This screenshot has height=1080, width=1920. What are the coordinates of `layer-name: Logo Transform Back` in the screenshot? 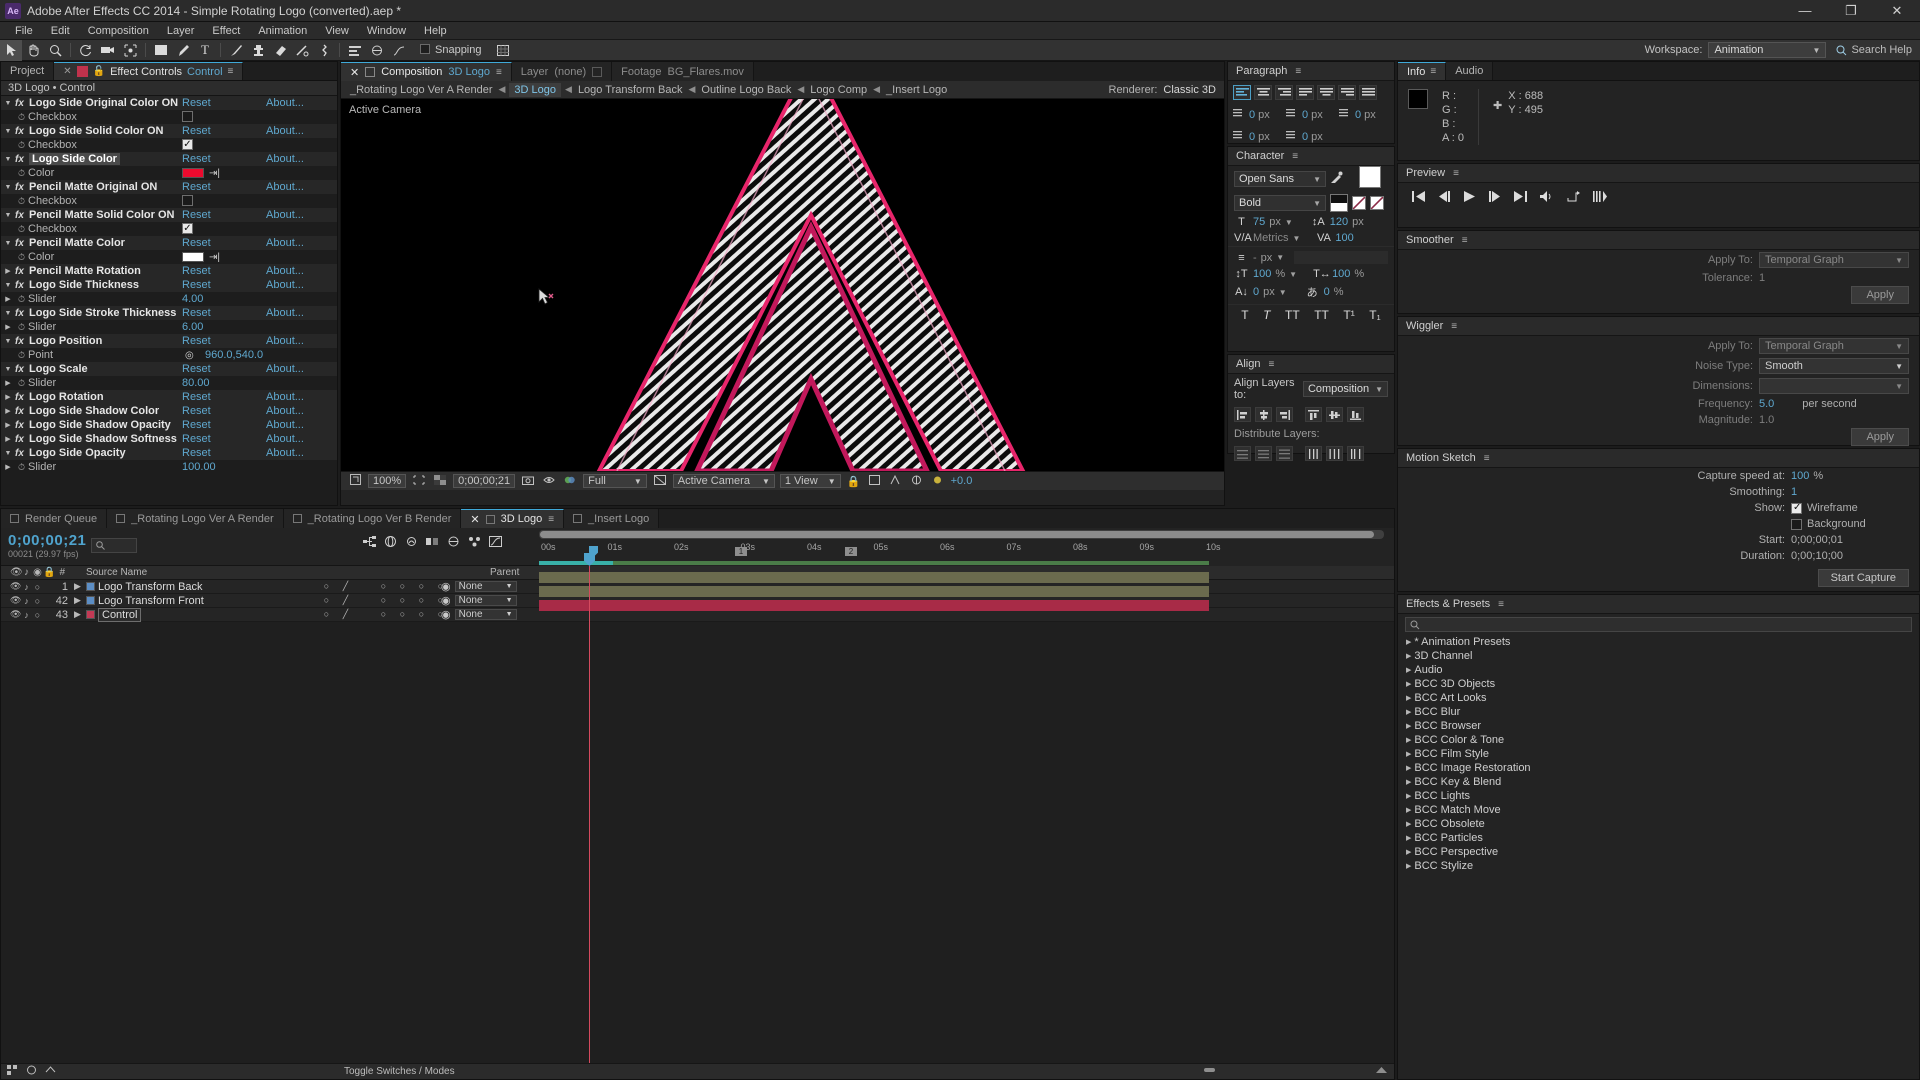 It's located at (150, 587).